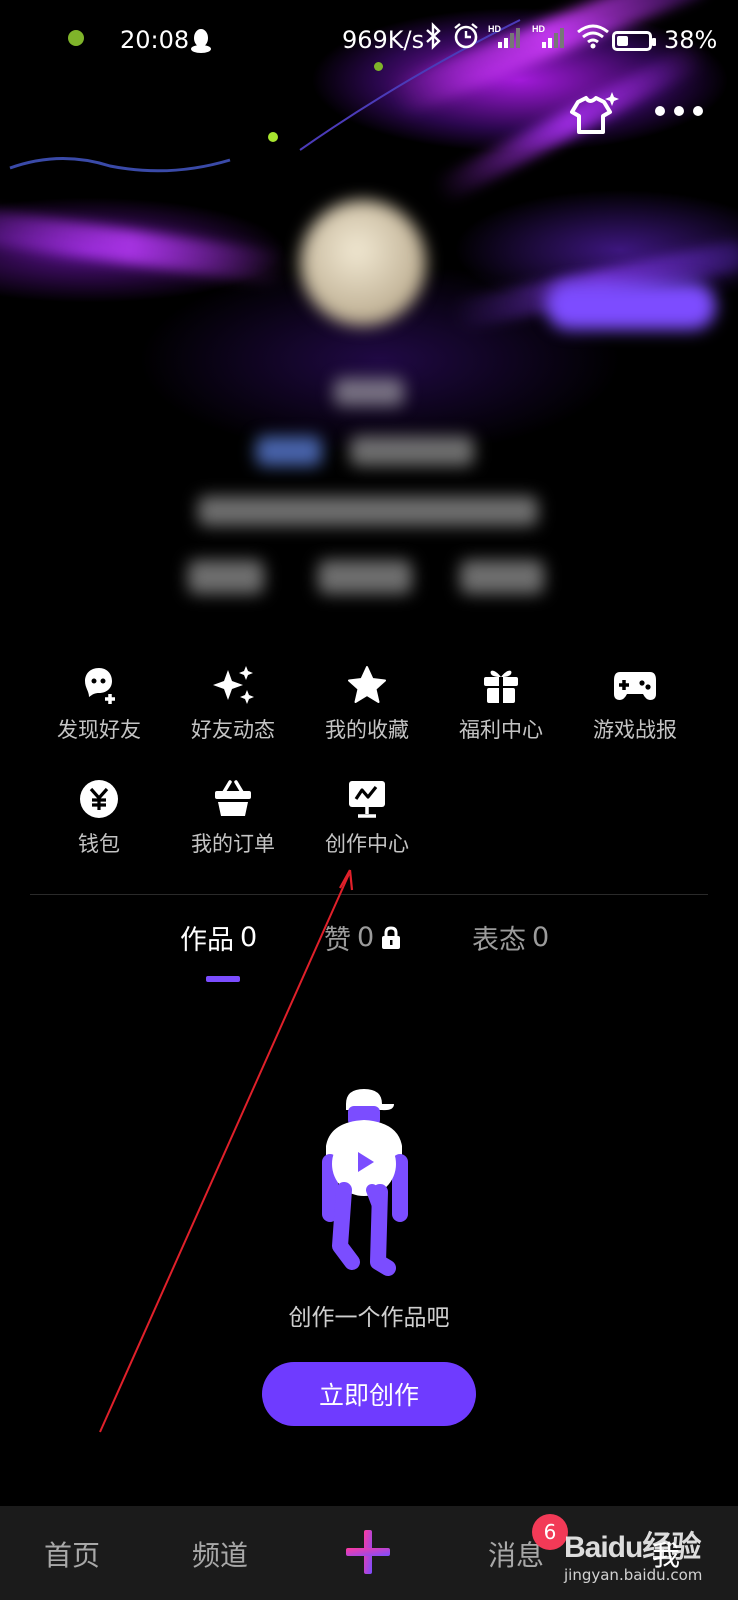 This screenshot has width=738, height=1600. What do you see at coordinates (100, 686) in the screenshot?
I see `find-friends-icon` at bounding box center [100, 686].